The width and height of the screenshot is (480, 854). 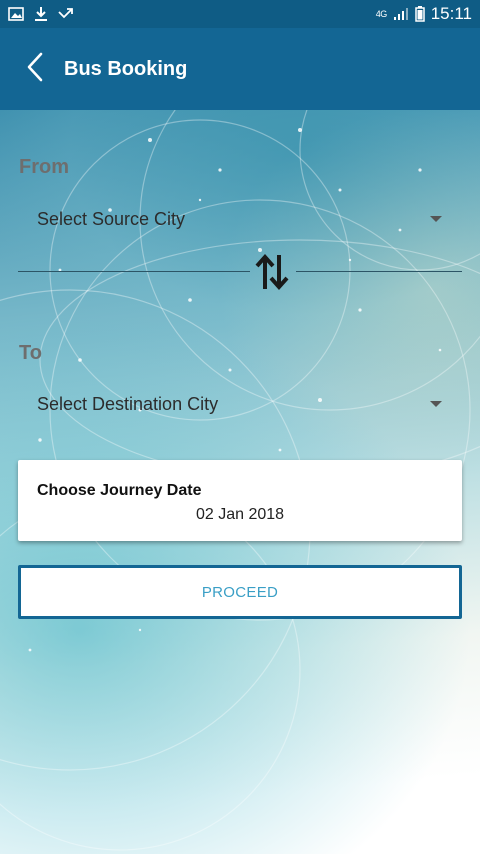 I want to click on divider-left, so click(x=134, y=271).